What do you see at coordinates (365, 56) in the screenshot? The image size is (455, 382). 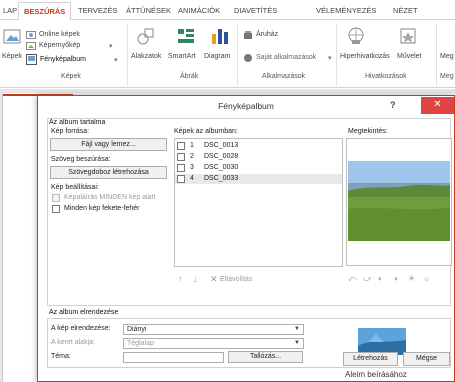 I see `hyperlink-button: Hiperhivatkozás` at bounding box center [365, 56].